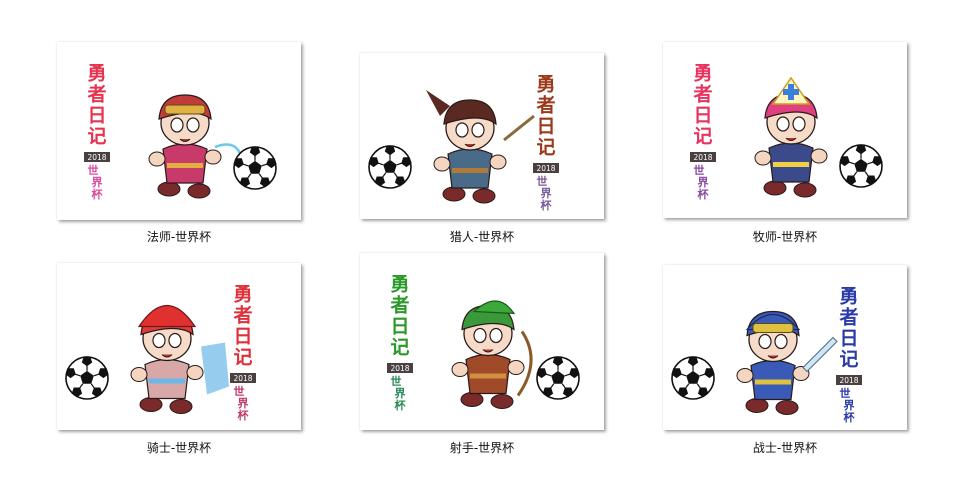 The height and width of the screenshot is (498, 963). Describe the element at coordinates (791, 137) in the screenshot. I see `character-priest` at that location.